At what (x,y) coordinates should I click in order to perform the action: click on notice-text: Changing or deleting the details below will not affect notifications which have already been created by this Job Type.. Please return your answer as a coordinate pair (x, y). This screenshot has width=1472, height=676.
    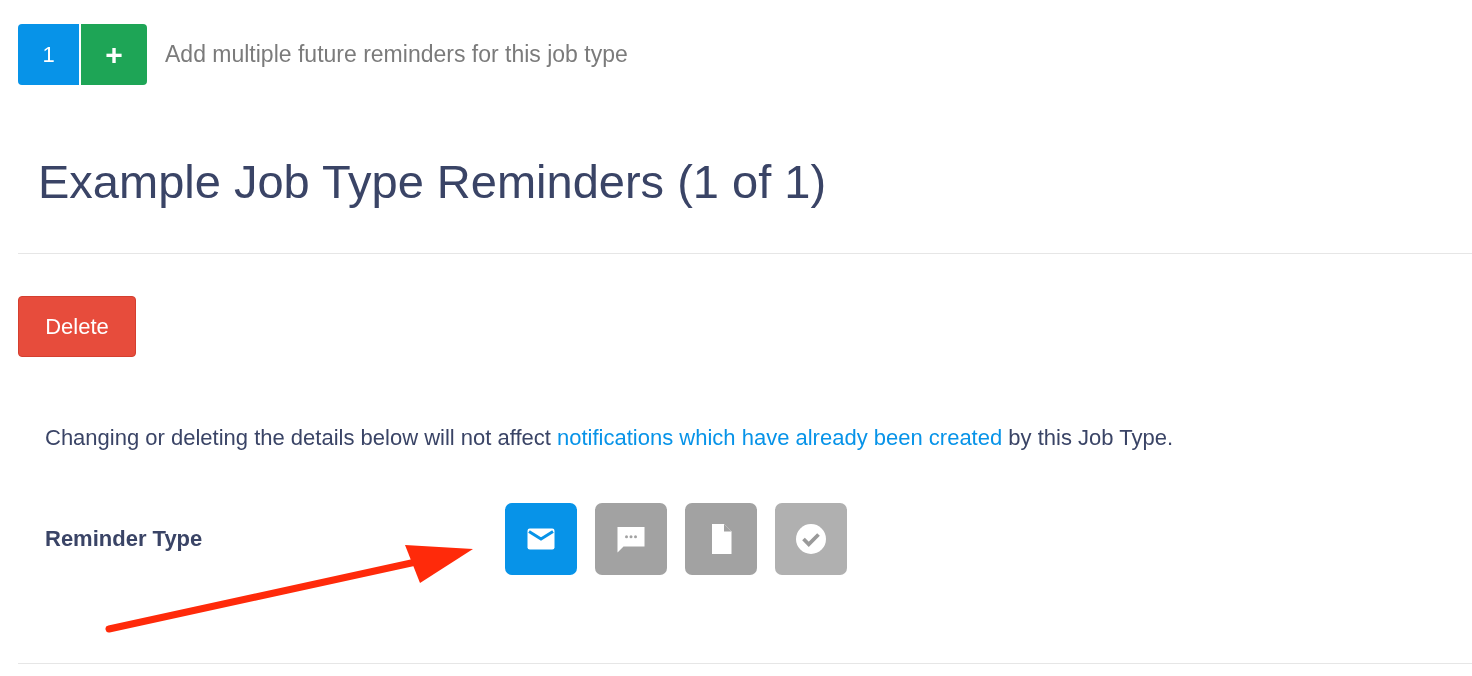
    Looking at the image, I should click on (609, 438).